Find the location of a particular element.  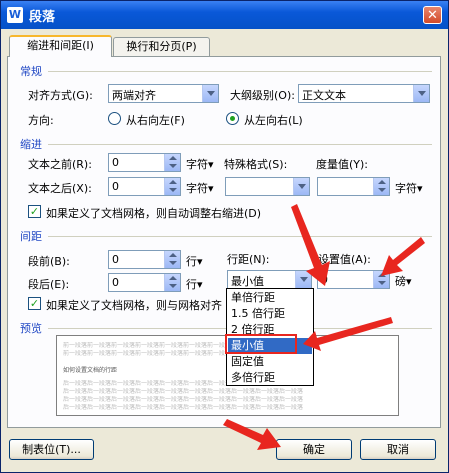

alignment-select: 两端对齐 is located at coordinates (163, 93).